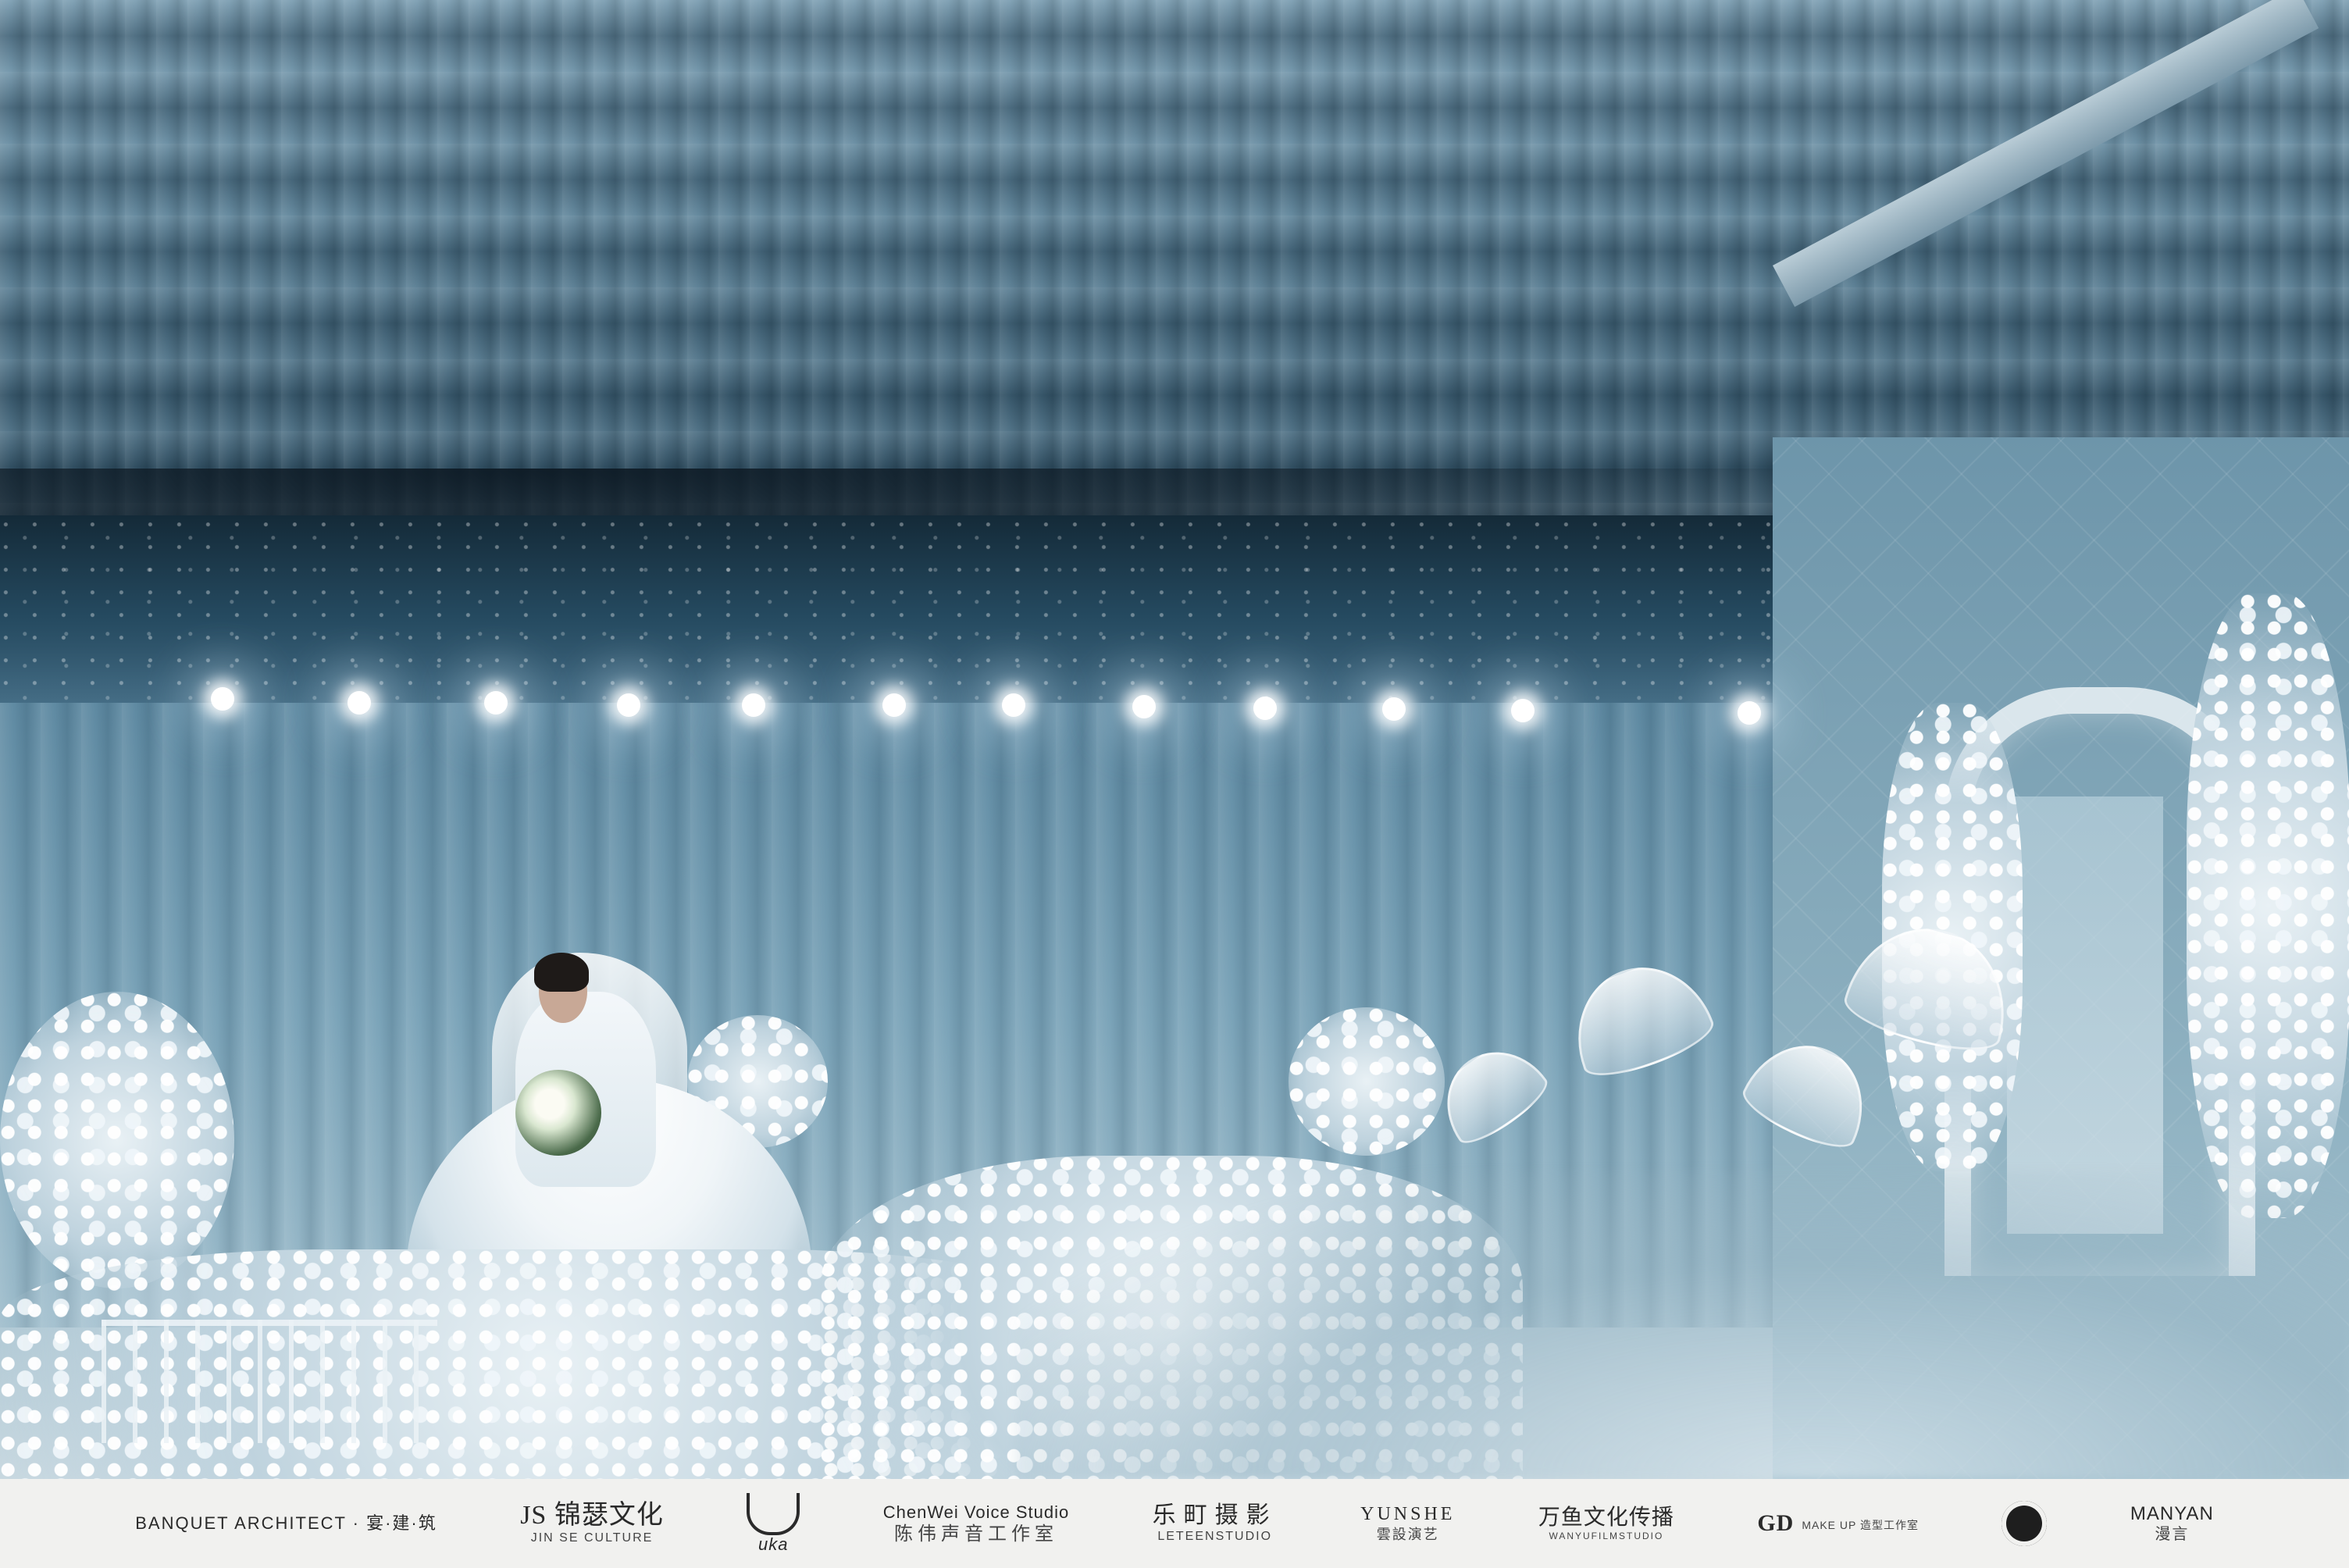 The width and height of the screenshot is (2349, 1568). I want to click on logo-text: ChenWei Voice Studio, so click(976, 1512).